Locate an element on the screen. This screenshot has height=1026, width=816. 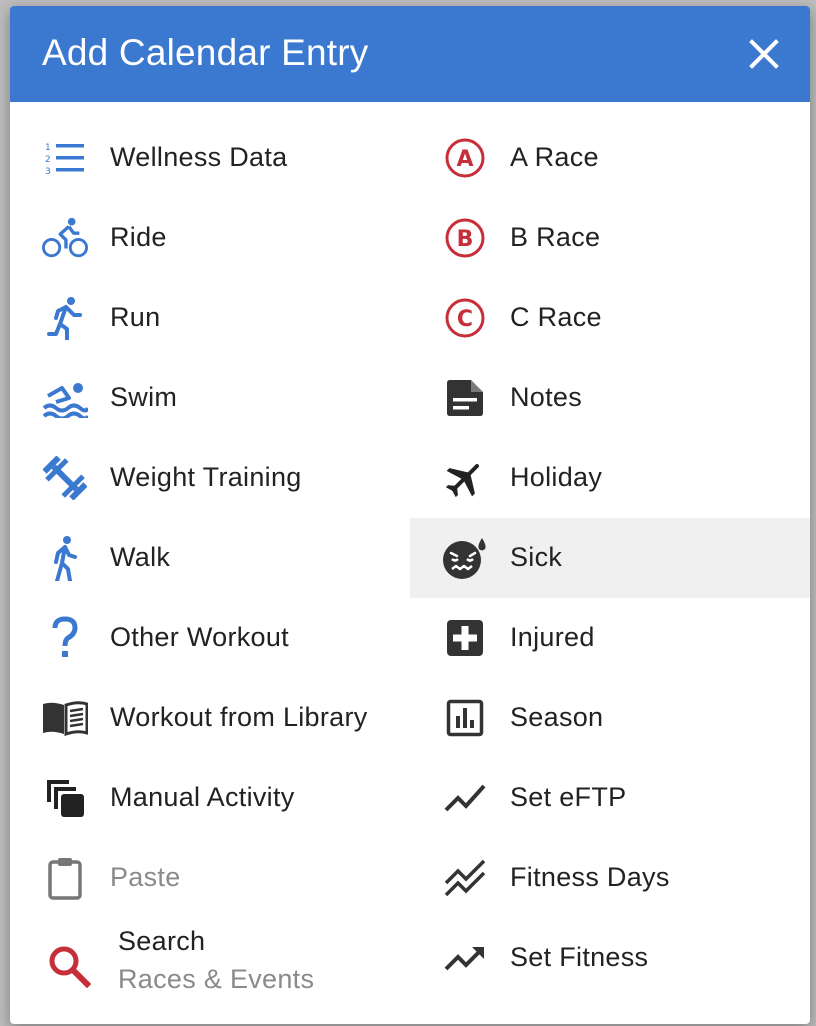
menu-item-set-eftp: Set eFTP is located at coordinates (610, 798).